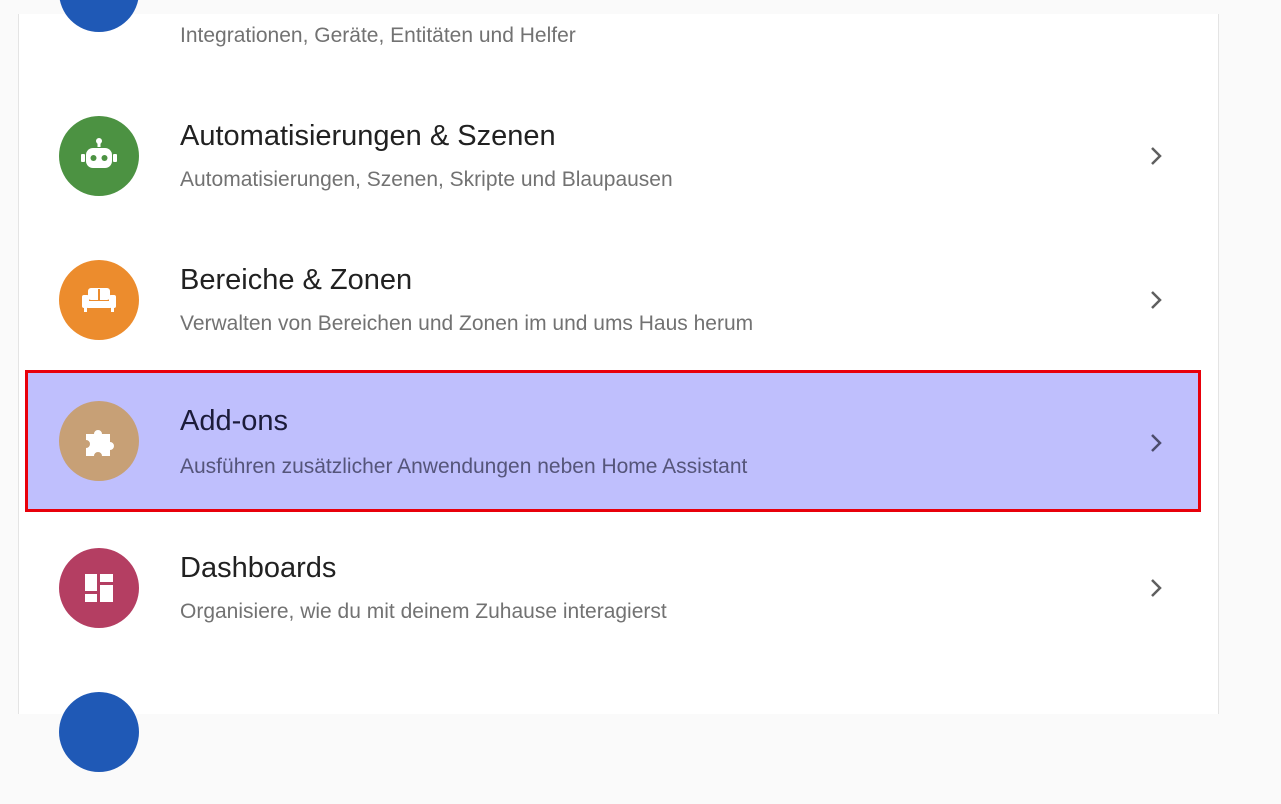  What do you see at coordinates (368, 136) in the screenshot?
I see `settings-item-title: Automatisierungen & Szenen` at bounding box center [368, 136].